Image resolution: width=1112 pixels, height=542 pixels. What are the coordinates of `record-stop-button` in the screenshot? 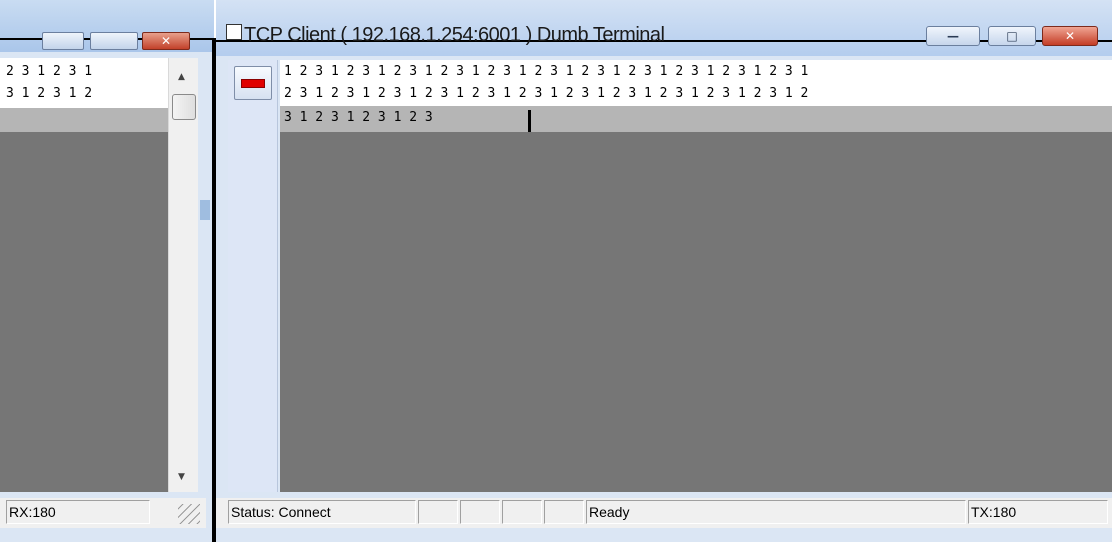 It's located at (253, 83).